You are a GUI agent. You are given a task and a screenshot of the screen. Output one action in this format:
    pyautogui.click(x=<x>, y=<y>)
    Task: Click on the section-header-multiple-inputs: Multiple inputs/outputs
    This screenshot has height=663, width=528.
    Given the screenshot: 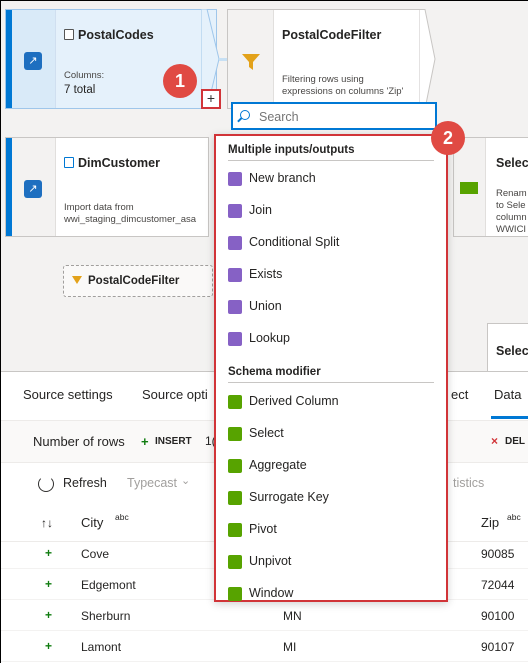 What is the action you would take?
    pyautogui.click(x=291, y=150)
    